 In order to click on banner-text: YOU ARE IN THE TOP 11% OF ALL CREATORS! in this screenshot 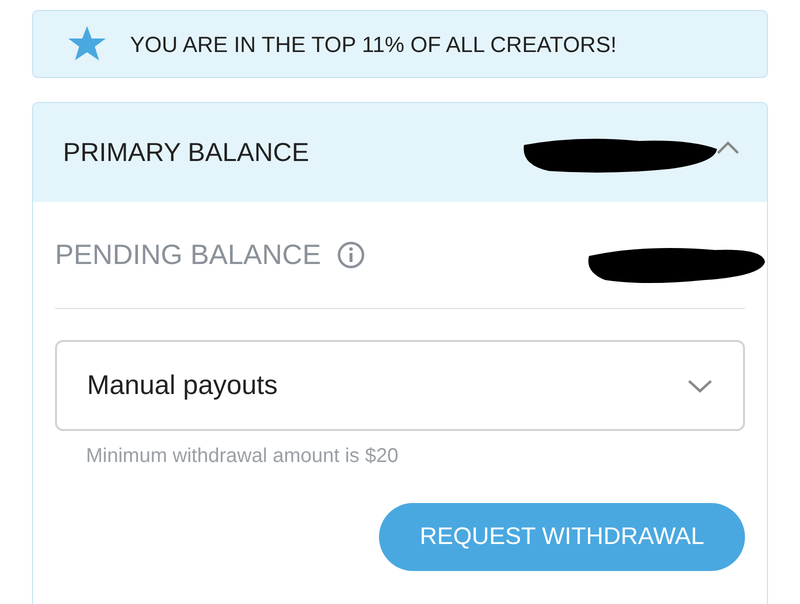, I will do `click(373, 44)`.